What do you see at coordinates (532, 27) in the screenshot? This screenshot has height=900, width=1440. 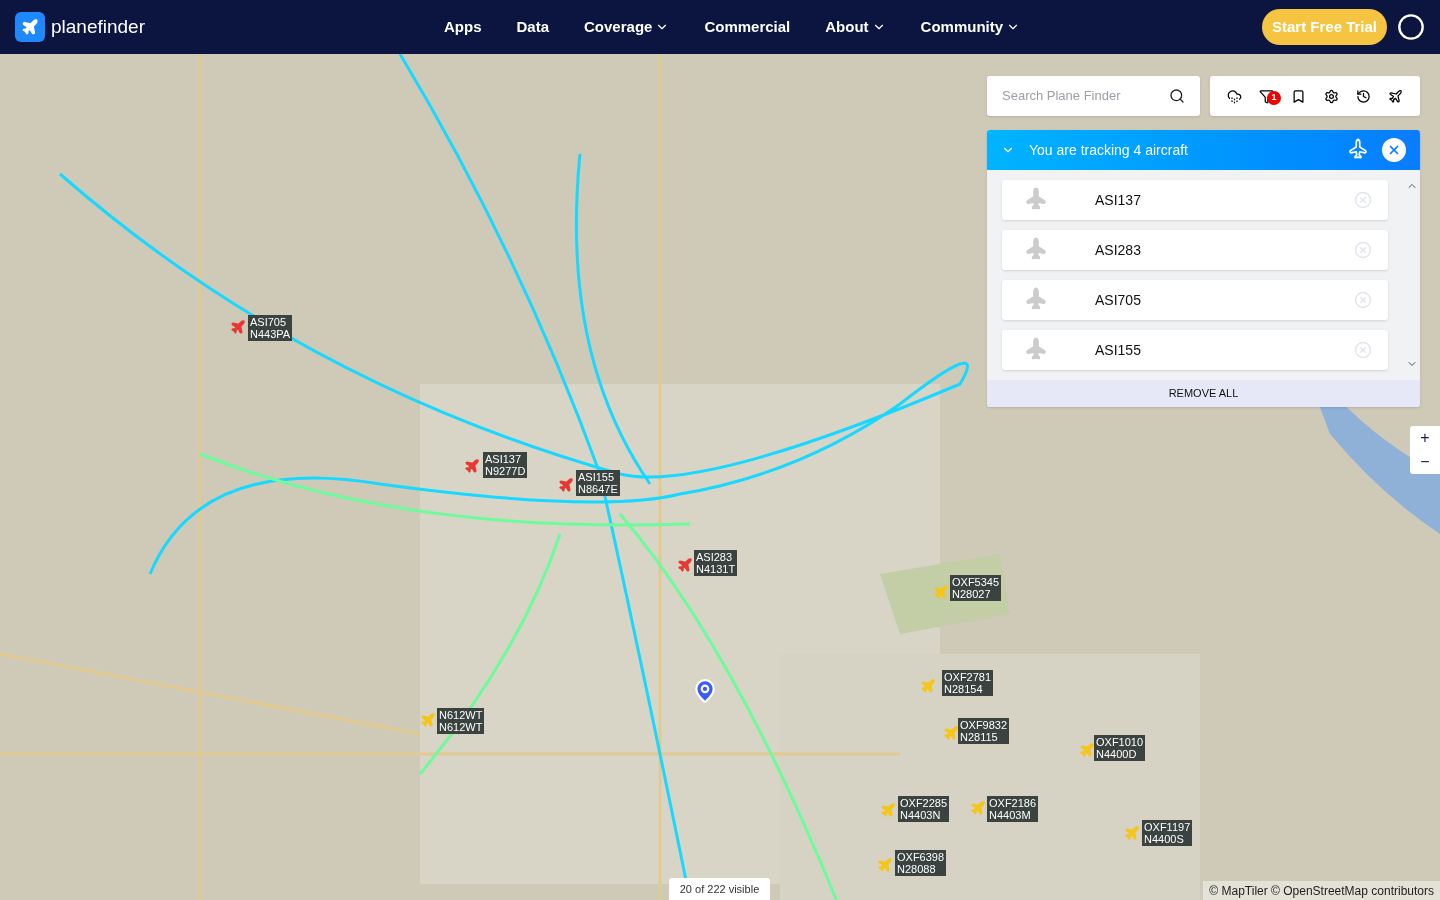 I see `nav-link: Data` at bounding box center [532, 27].